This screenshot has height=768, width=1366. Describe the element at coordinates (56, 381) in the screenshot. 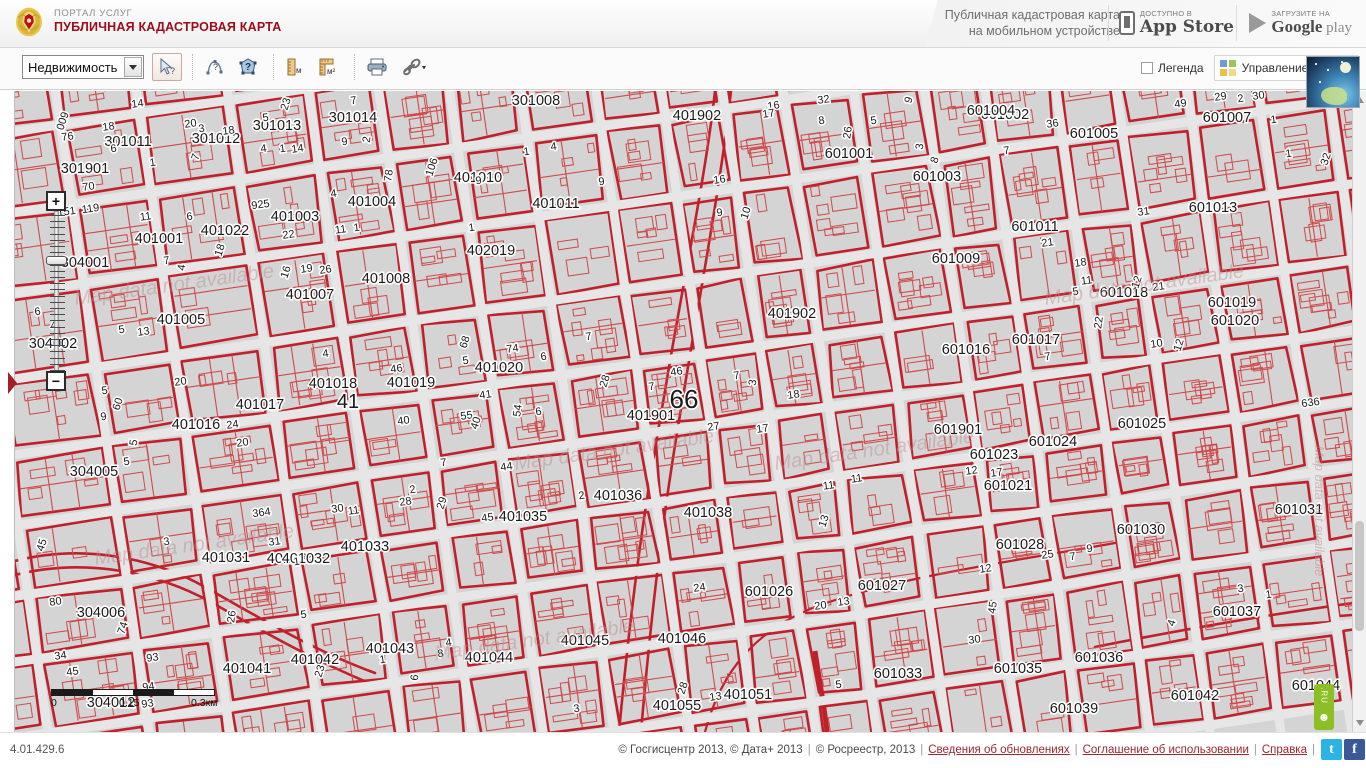

I see `zoom-out-button: −` at that location.